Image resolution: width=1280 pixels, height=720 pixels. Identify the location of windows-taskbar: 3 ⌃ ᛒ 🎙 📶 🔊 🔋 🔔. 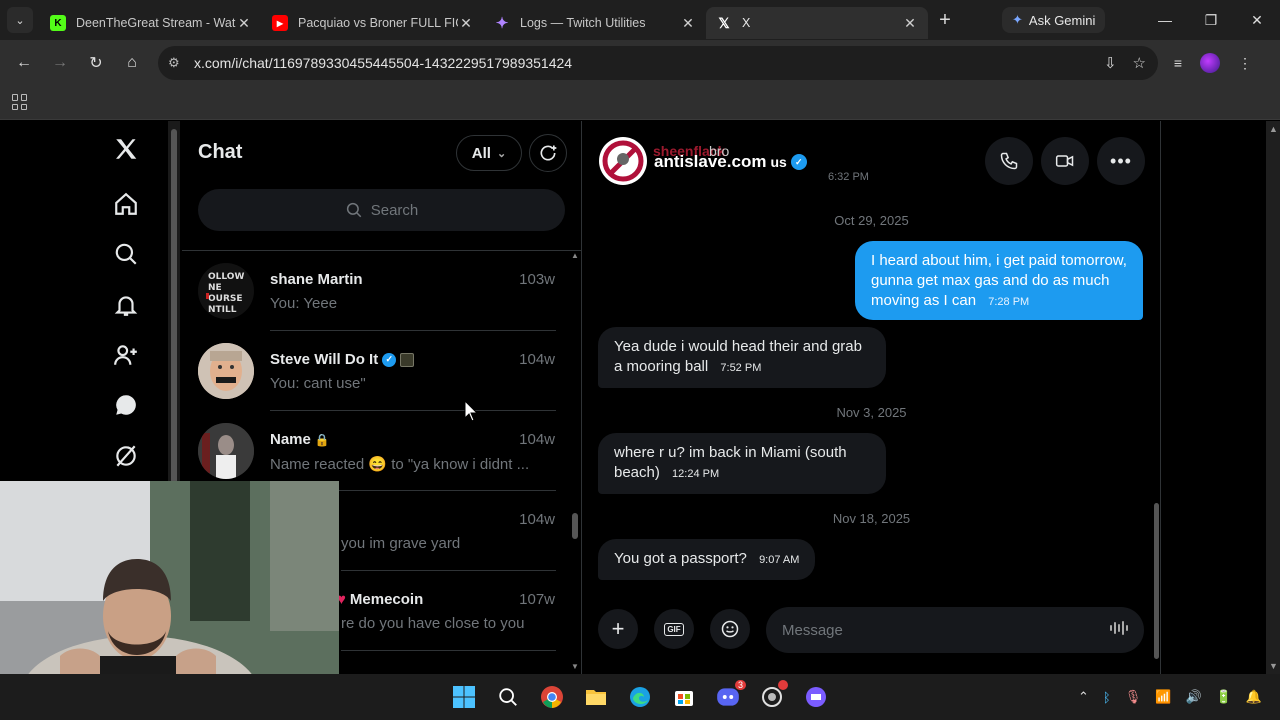
(640, 697).